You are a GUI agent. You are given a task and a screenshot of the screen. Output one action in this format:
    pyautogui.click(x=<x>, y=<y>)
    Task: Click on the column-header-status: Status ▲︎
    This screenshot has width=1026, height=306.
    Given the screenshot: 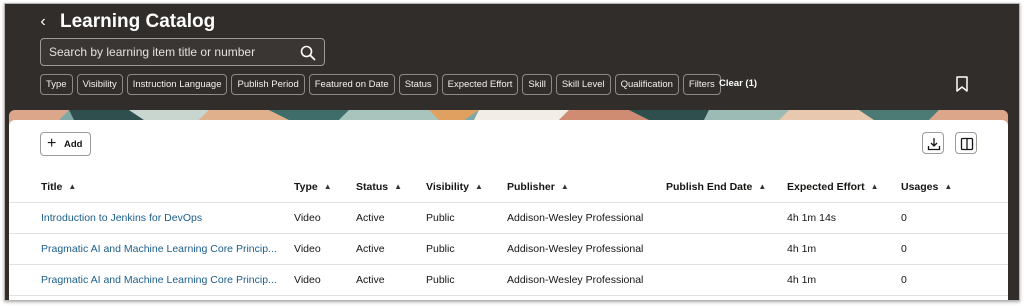 What is the action you would take?
    pyautogui.click(x=379, y=187)
    